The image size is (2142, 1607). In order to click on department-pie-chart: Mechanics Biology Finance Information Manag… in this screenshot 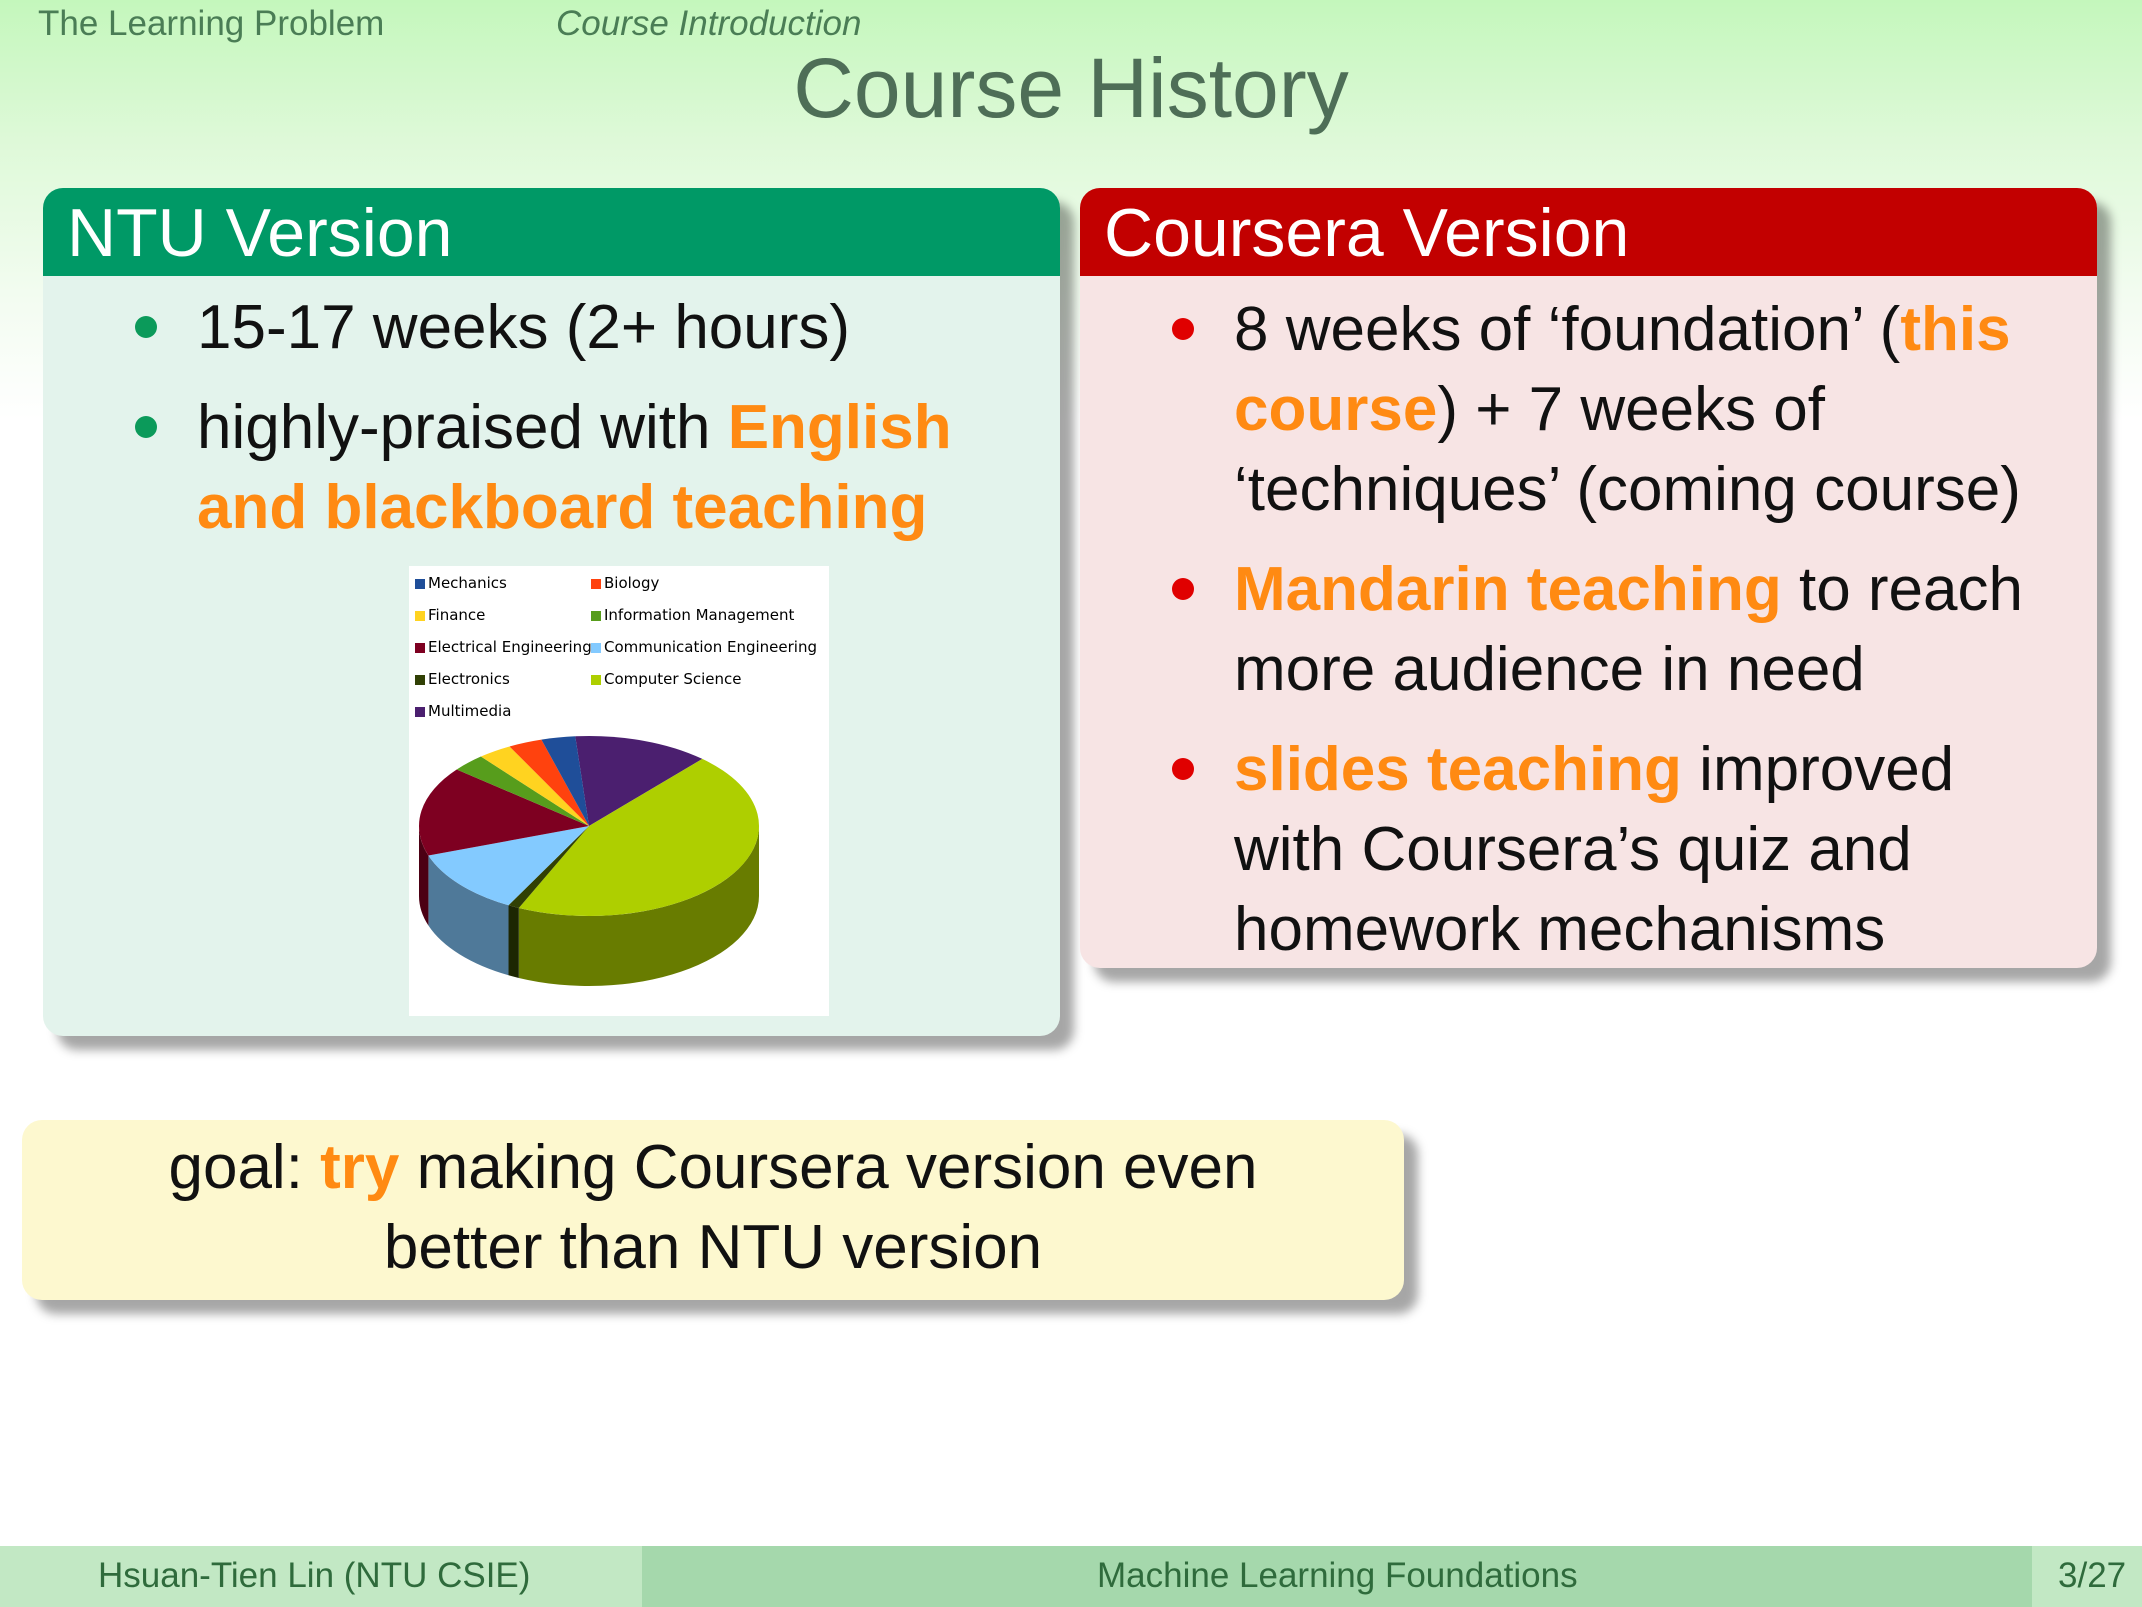, I will do `click(619, 791)`.